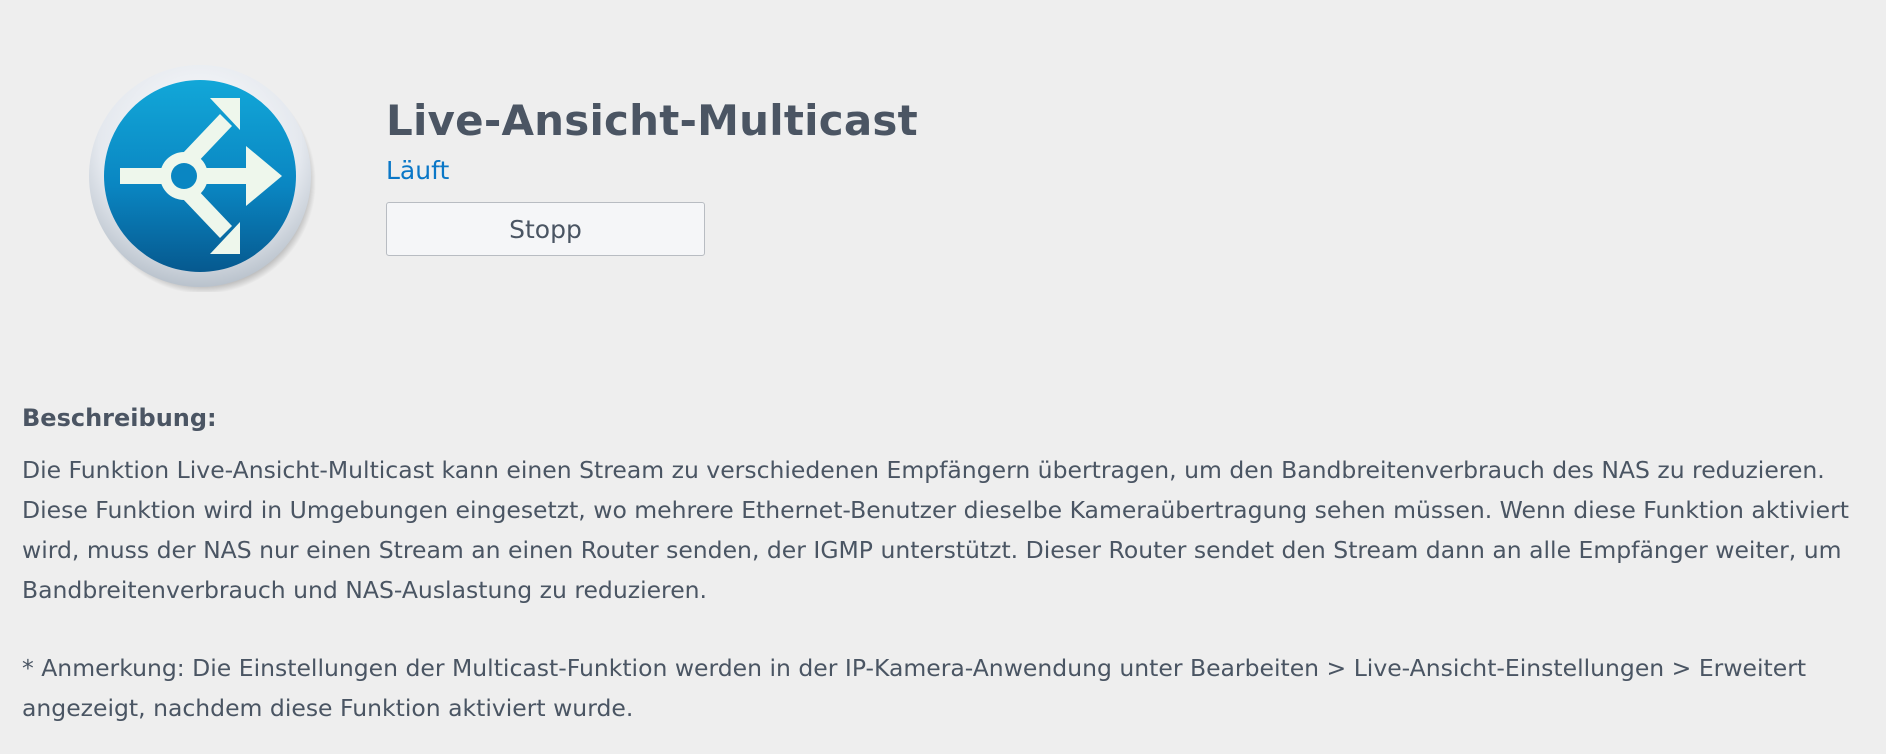 The image size is (1886, 754). What do you see at coordinates (545, 229) in the screenshot?
I see `stop-button: Stopp` at bounding box center [545, 229].